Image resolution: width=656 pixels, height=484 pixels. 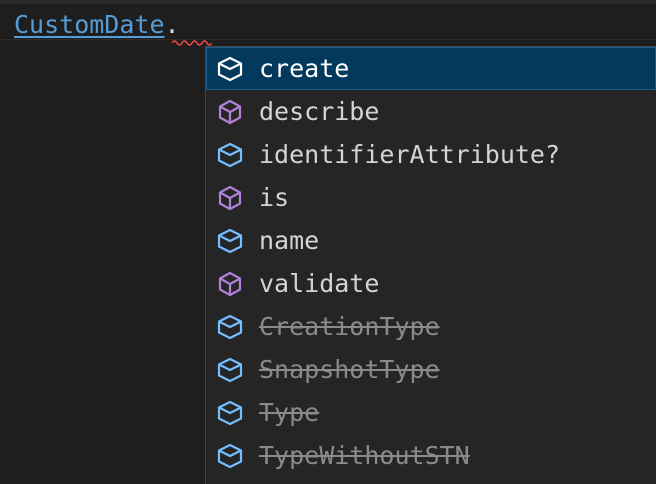 I want to click on suggestion-item: Type, so click(x=431, y=412).